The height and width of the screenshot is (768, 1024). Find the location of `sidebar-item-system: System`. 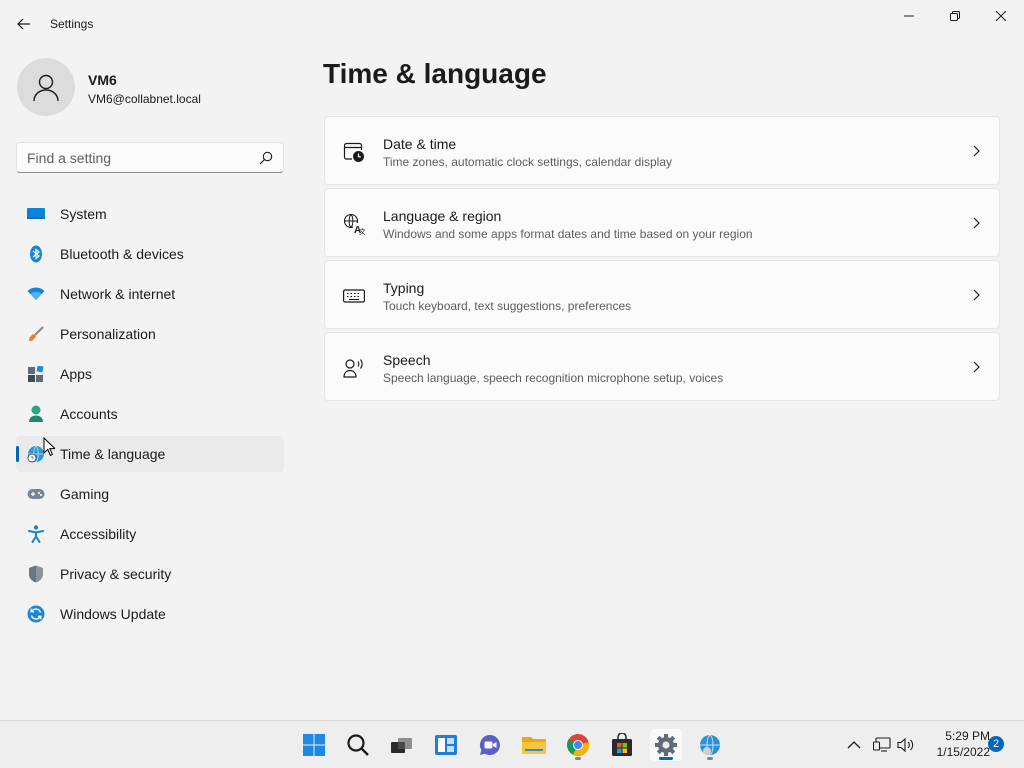

sidebar-item-system: System is located at coordinates (150, 214).